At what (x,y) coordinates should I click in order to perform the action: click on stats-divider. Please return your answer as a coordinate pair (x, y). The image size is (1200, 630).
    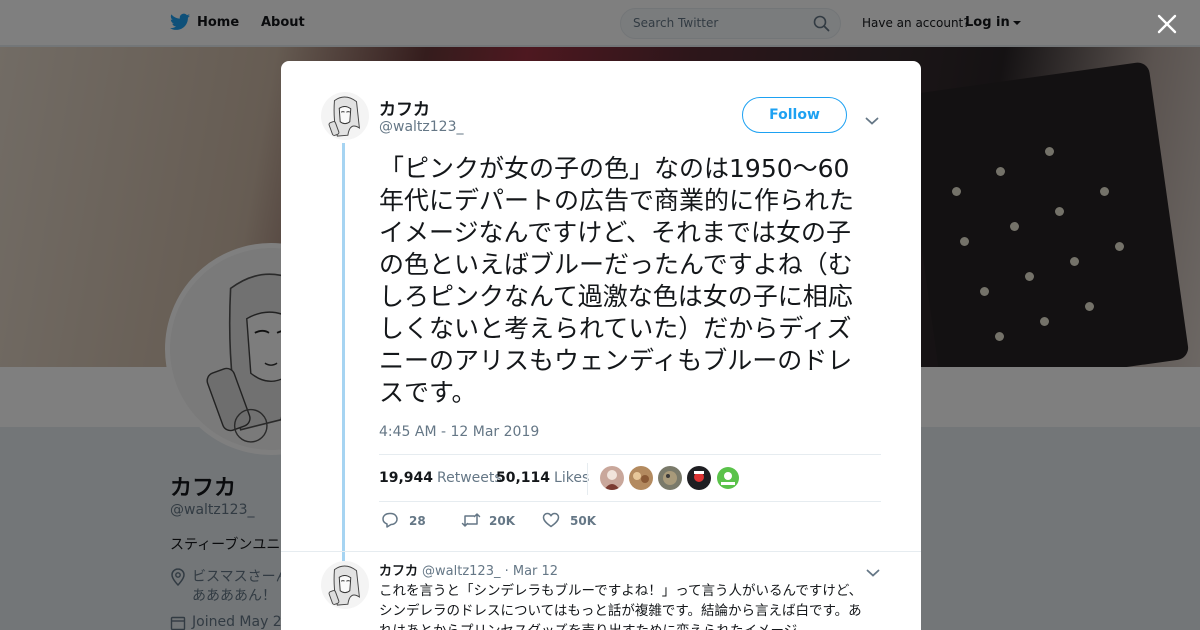
    Looking at the image, I should click on (587, 479).